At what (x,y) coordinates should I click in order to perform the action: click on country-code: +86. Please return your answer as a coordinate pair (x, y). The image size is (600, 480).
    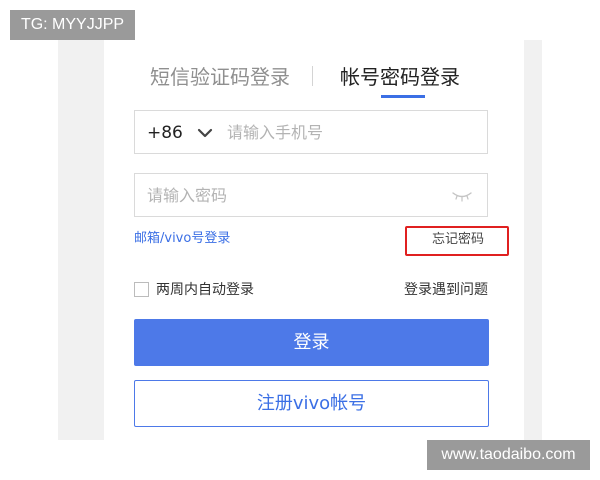
    Looking at the image, I should click on (165, 133).